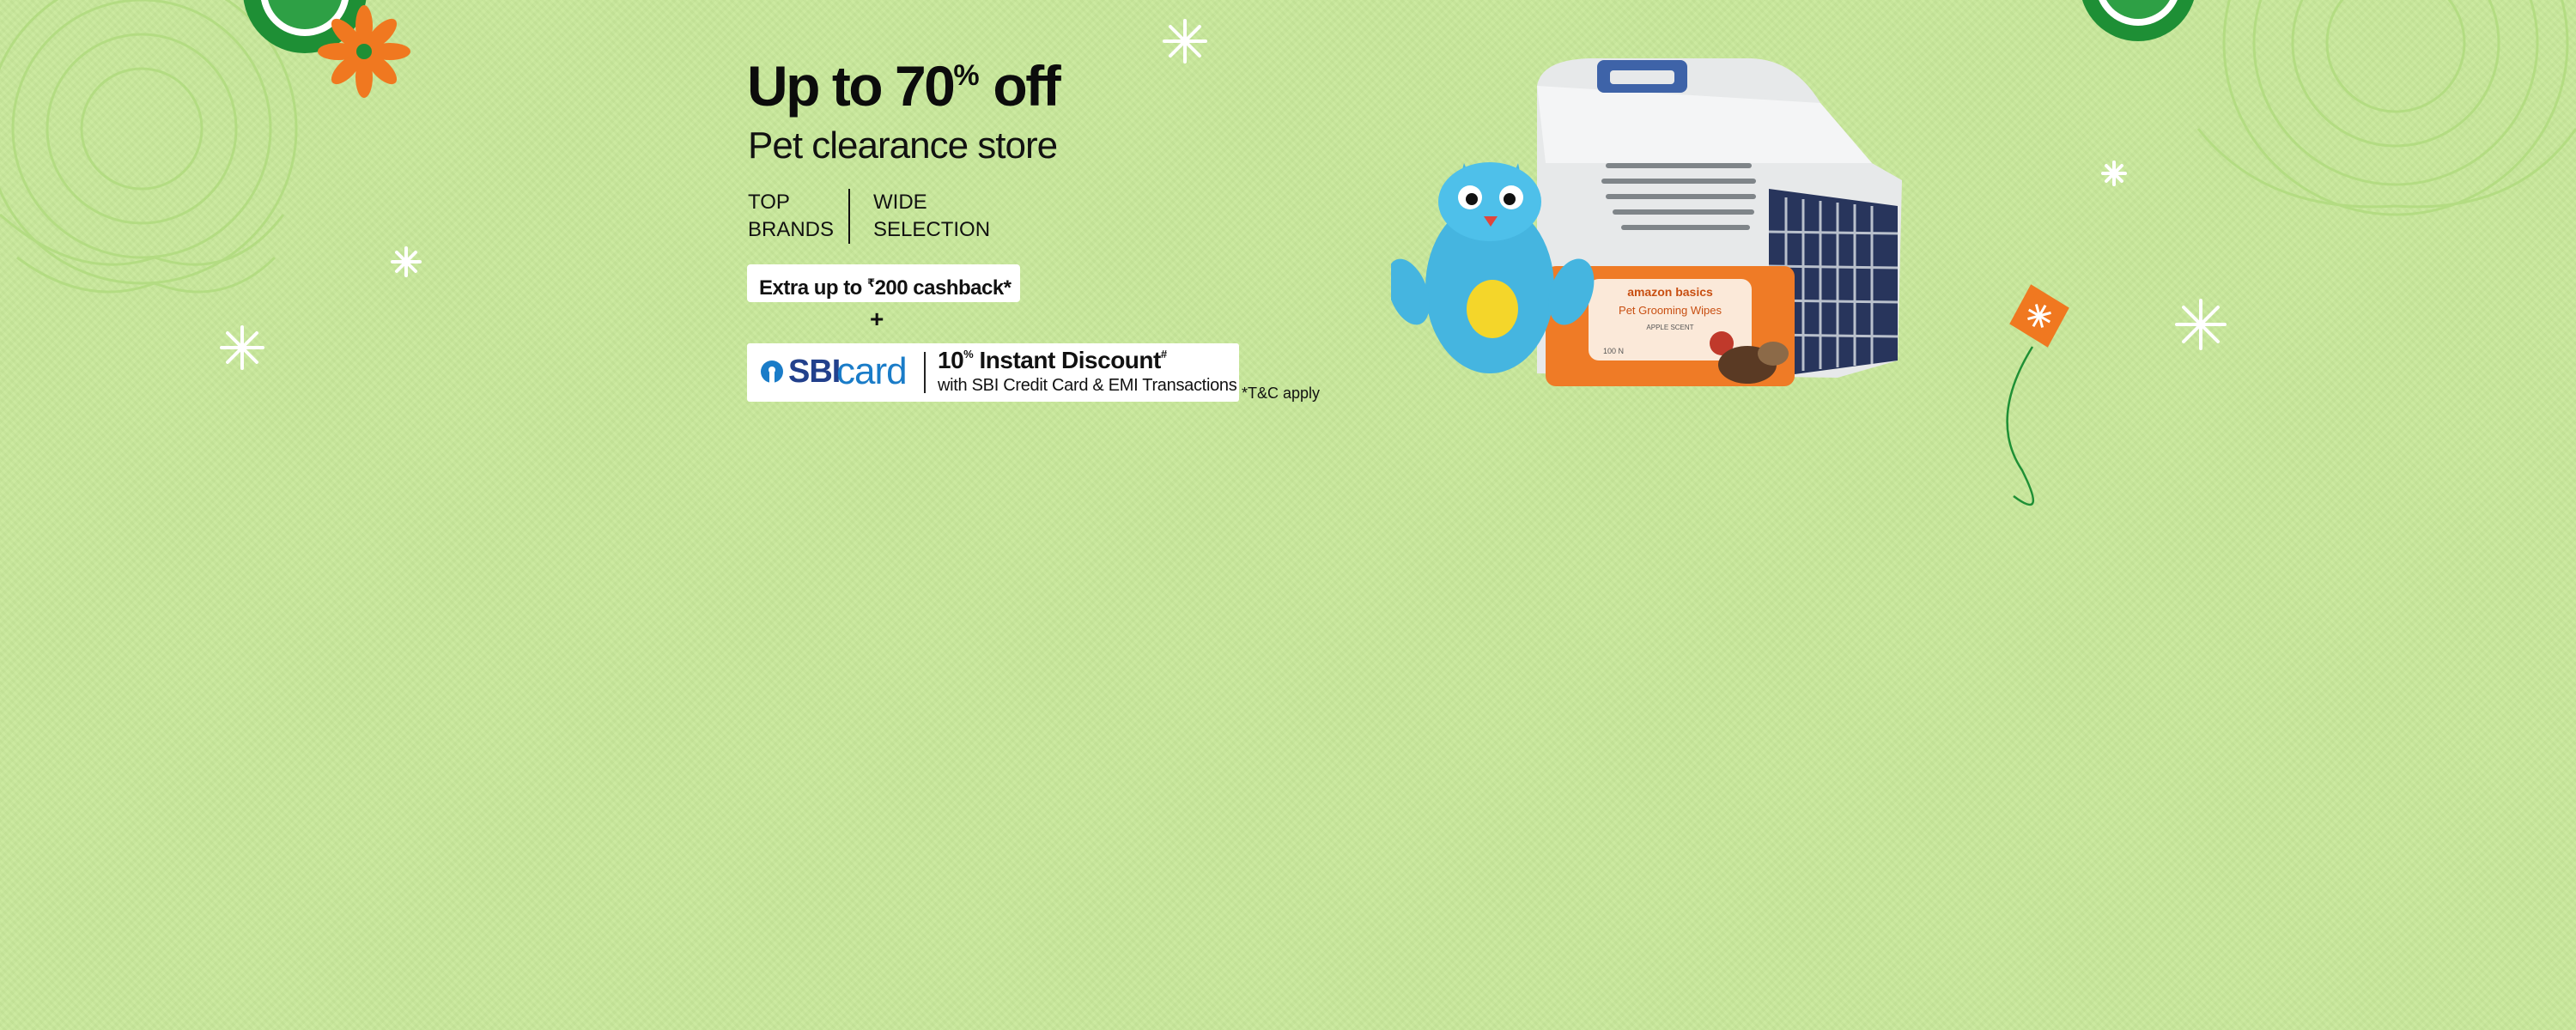  I want to click on plus-sign: +, so click(877, 319).